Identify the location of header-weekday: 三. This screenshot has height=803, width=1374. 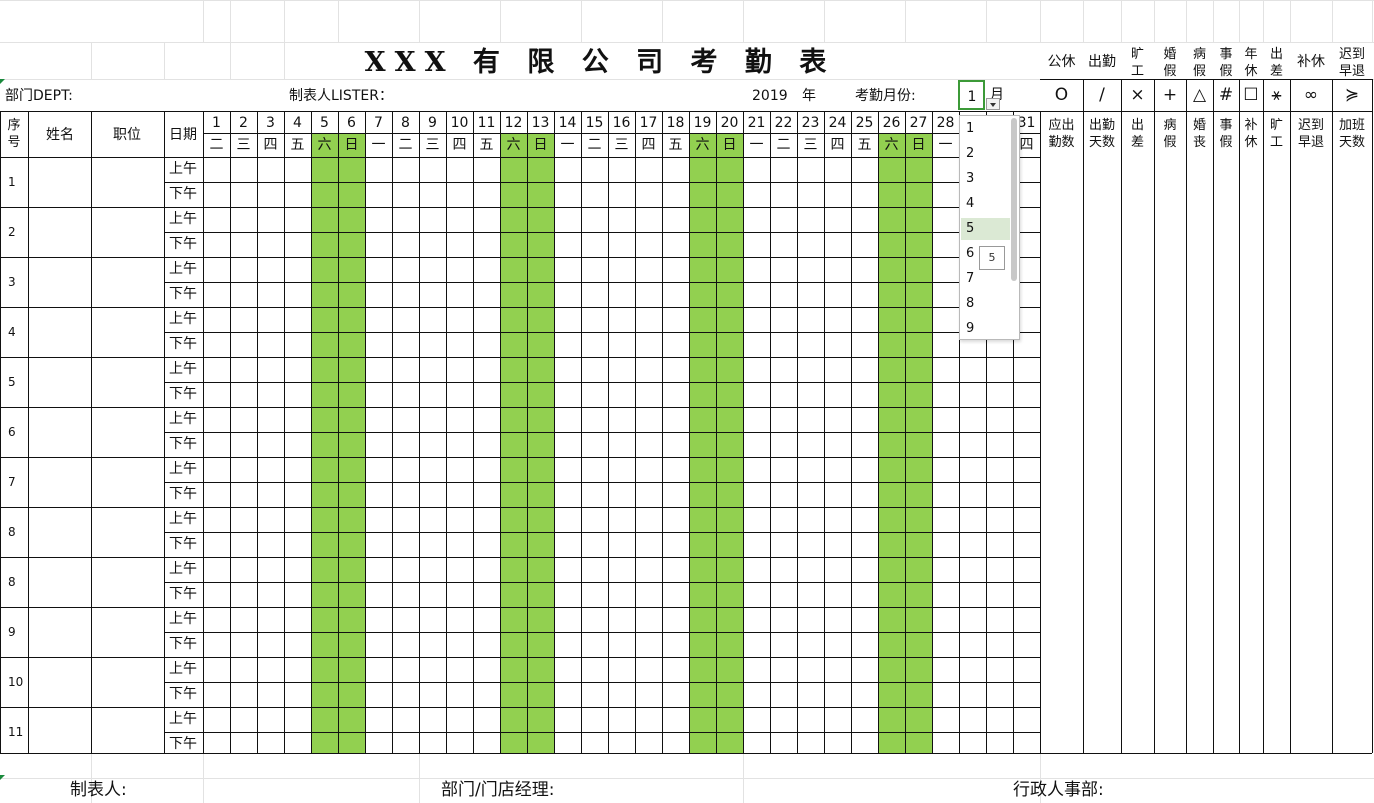
(243, 145).